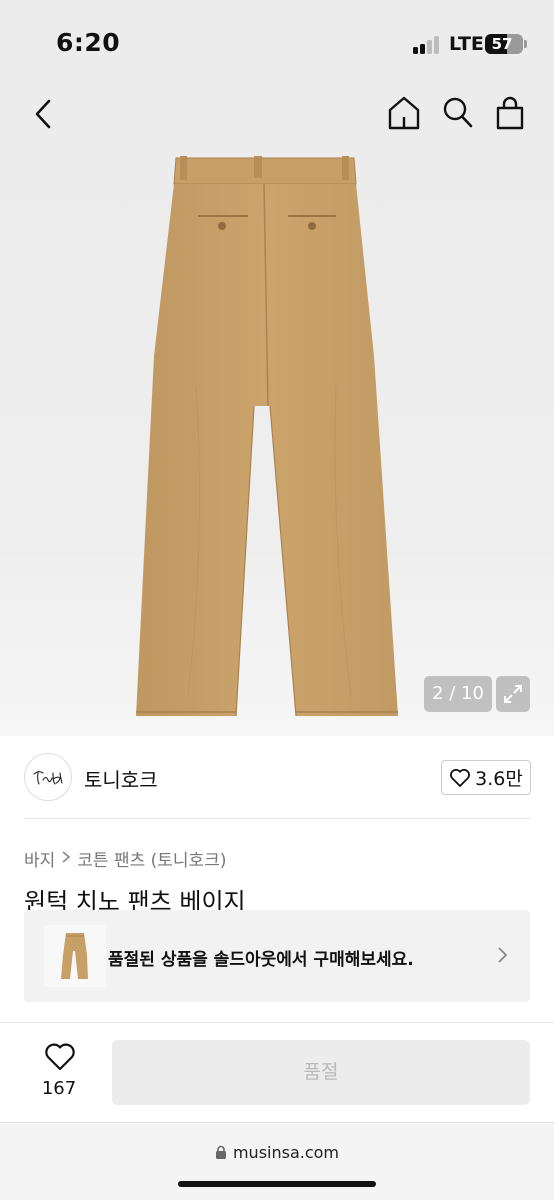 This screenshot has width=554, height=1200. I want to click on brand-like-button: 3.6만, so click(486, 777).